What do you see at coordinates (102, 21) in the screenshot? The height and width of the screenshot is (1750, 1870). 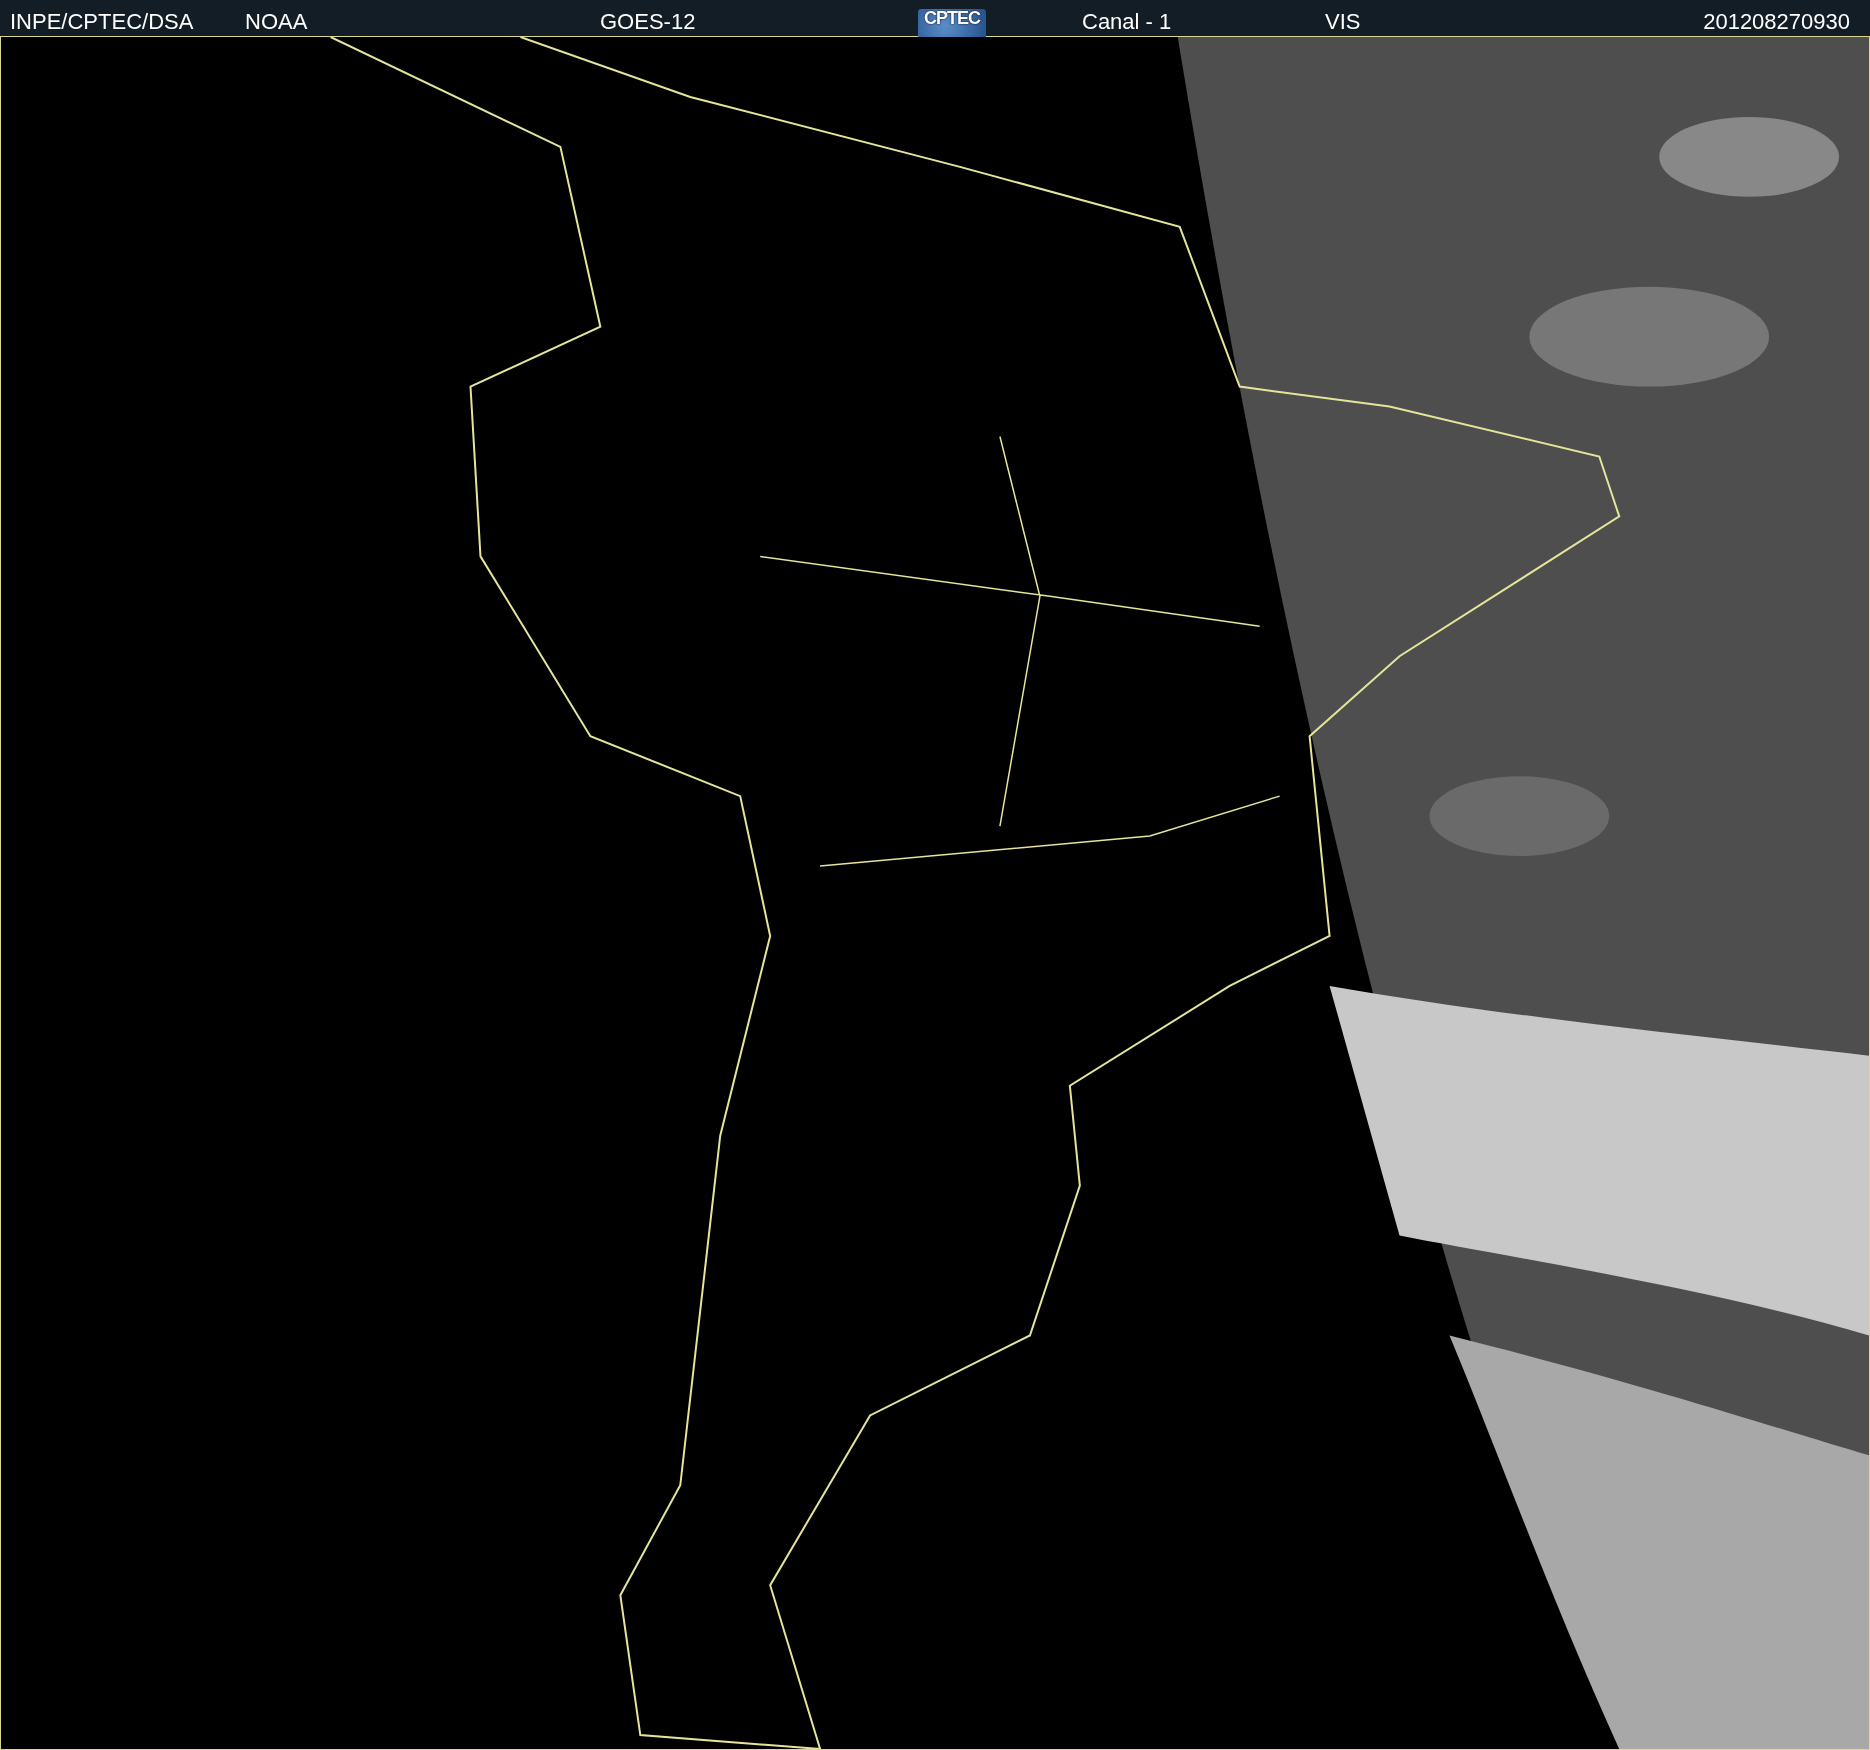 I see `source-label: INPE/CPTEC/DSA` at bounding box center [102, 21].